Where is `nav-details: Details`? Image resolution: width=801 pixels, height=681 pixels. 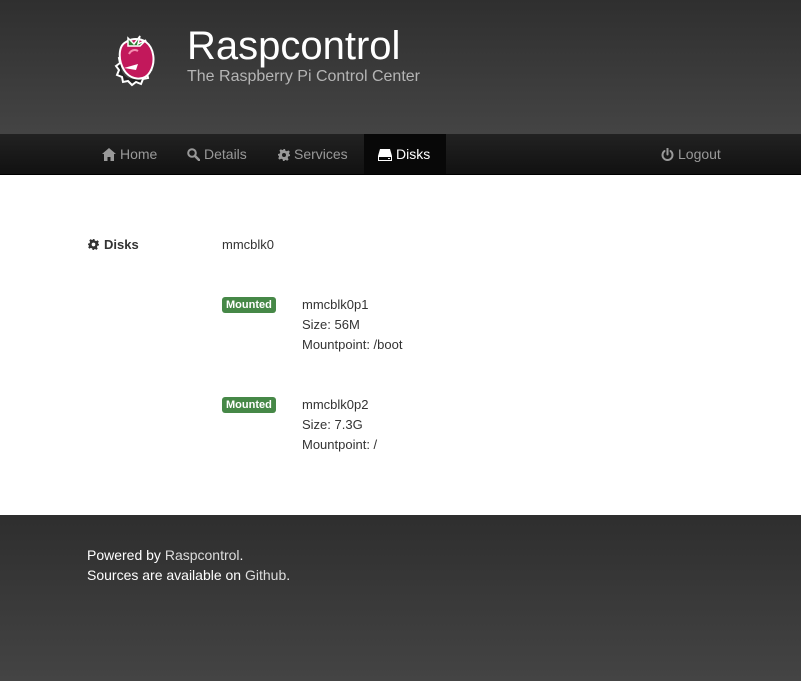
nav-details: Details is located at coordinates (217, 154).